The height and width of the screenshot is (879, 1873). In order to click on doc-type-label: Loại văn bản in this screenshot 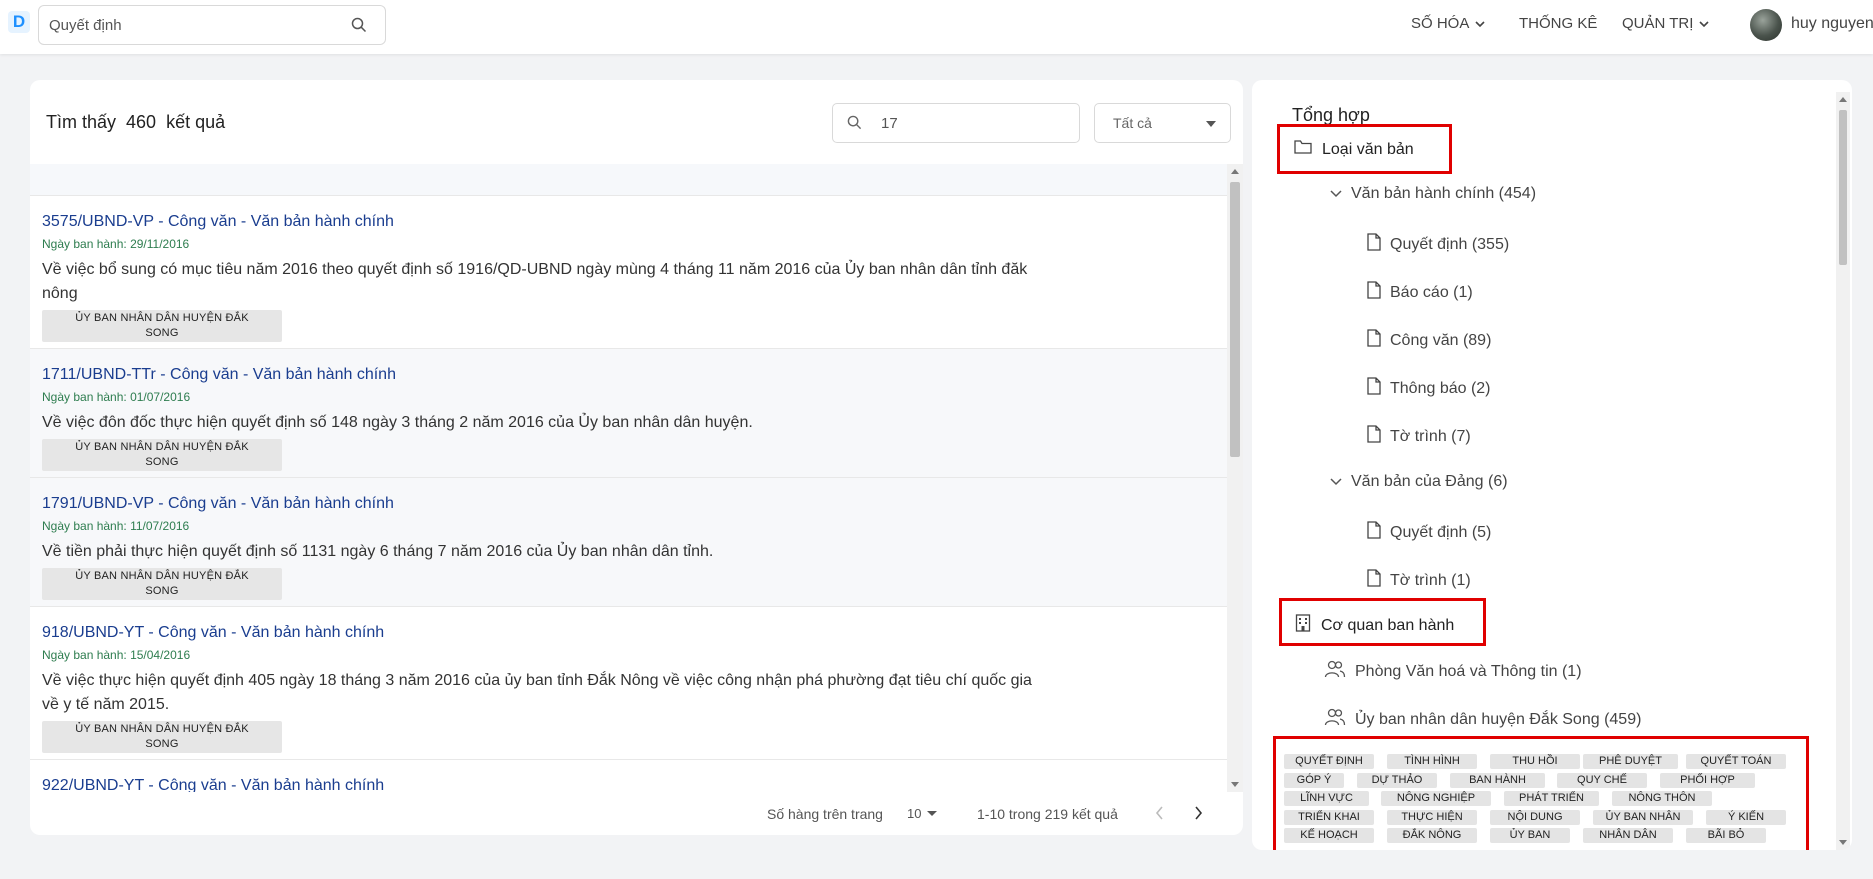, I will do `click(1368, 149)`.